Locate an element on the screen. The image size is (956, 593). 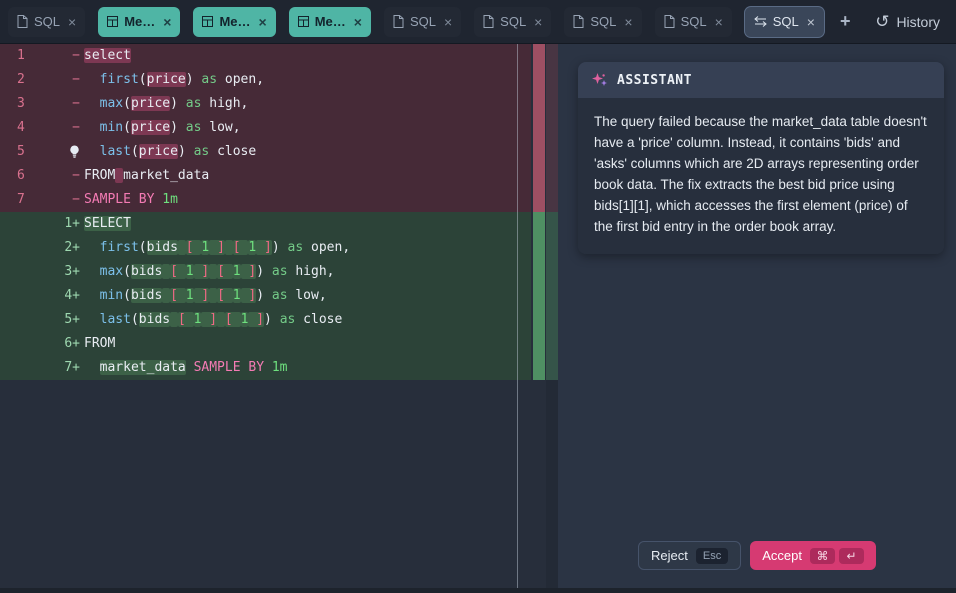
tab-list: SQL × Me… × Me… × Me… × SQL × SQL × SQL × SQL × SQL × is located at coordinates (412, 21).